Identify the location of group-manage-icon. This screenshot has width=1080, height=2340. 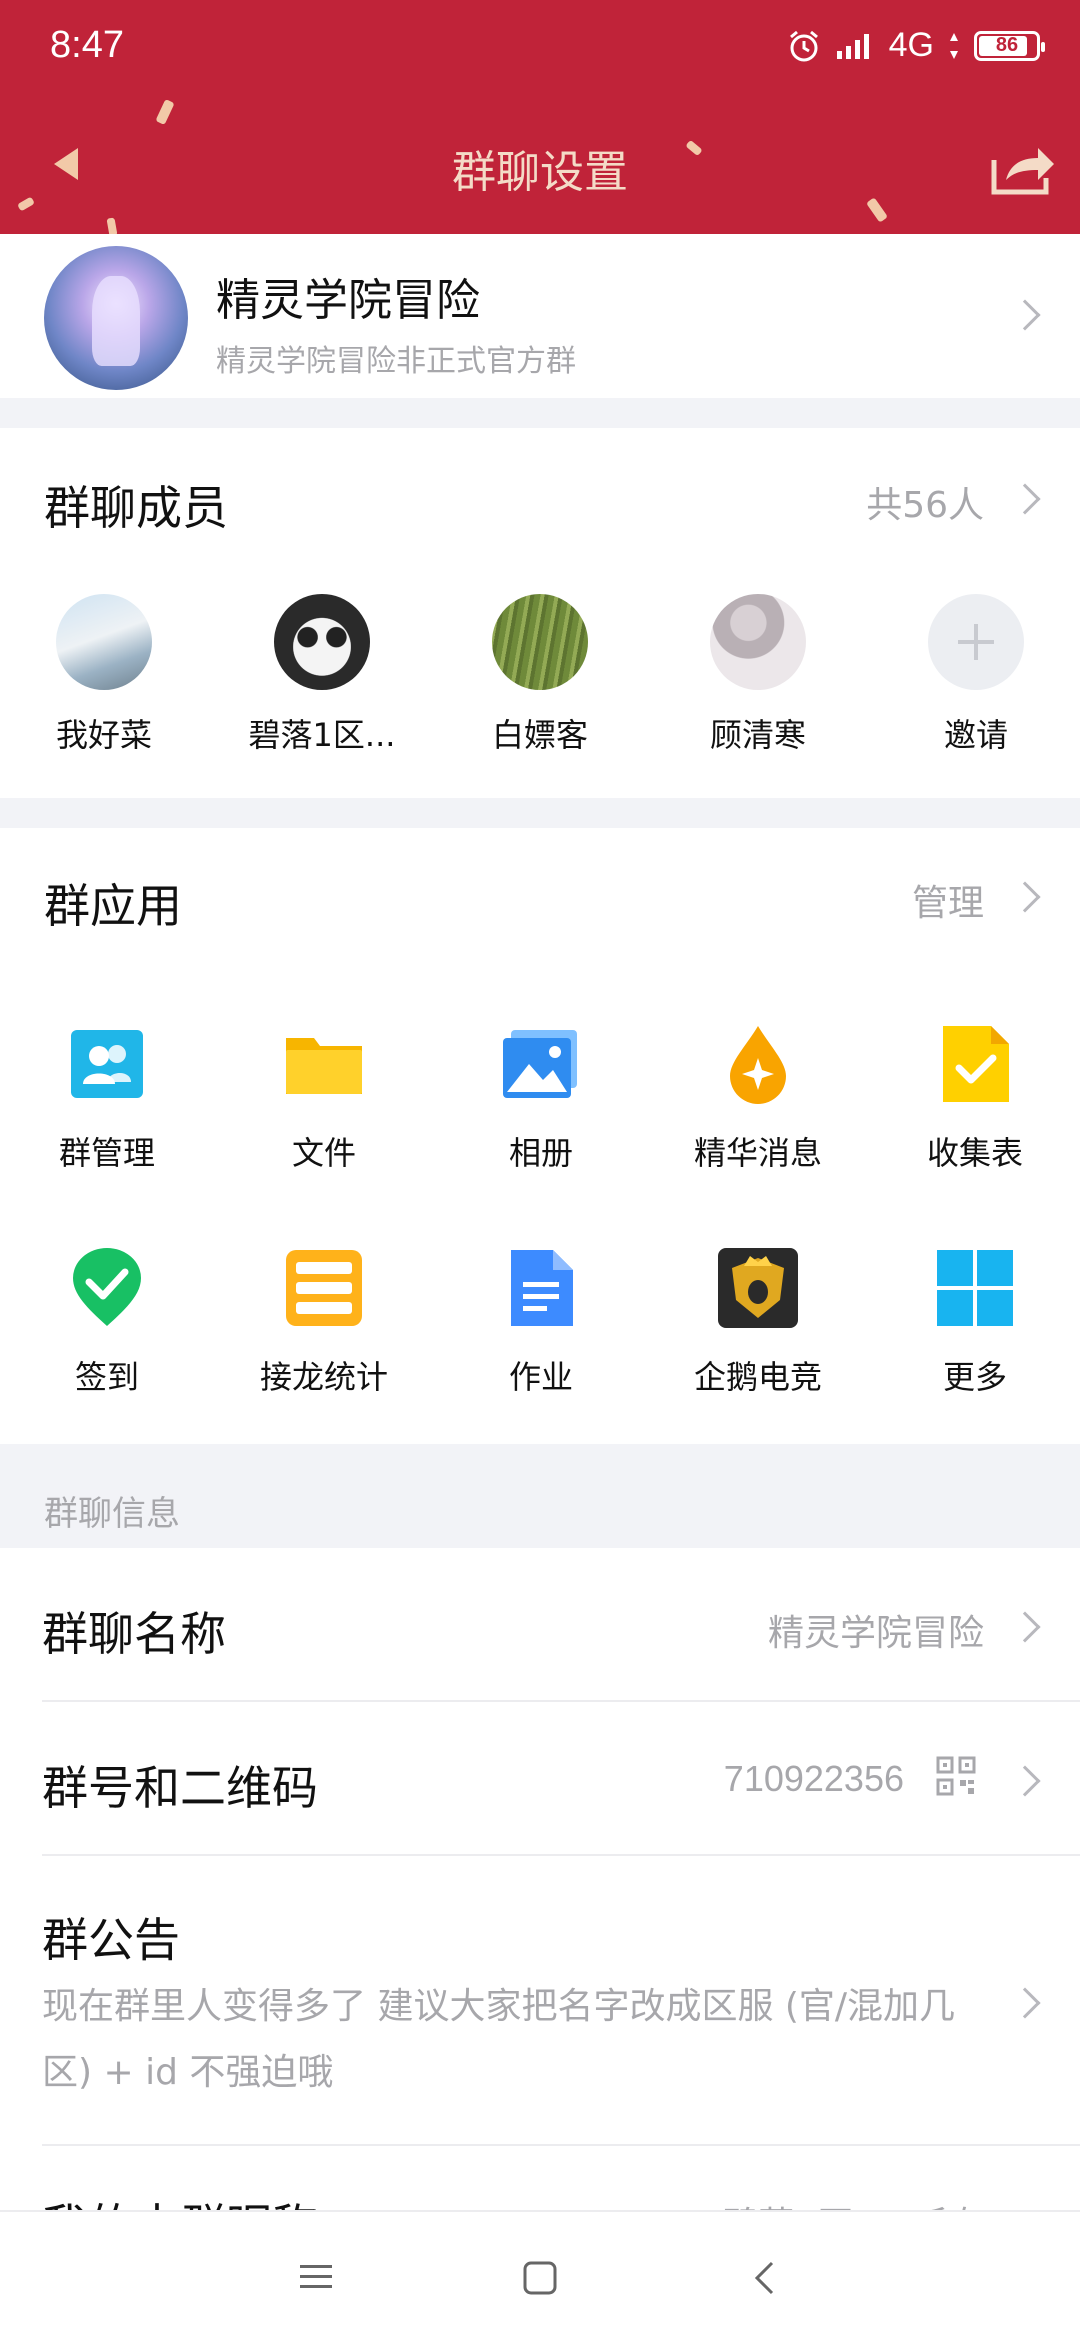
(107, 1064).